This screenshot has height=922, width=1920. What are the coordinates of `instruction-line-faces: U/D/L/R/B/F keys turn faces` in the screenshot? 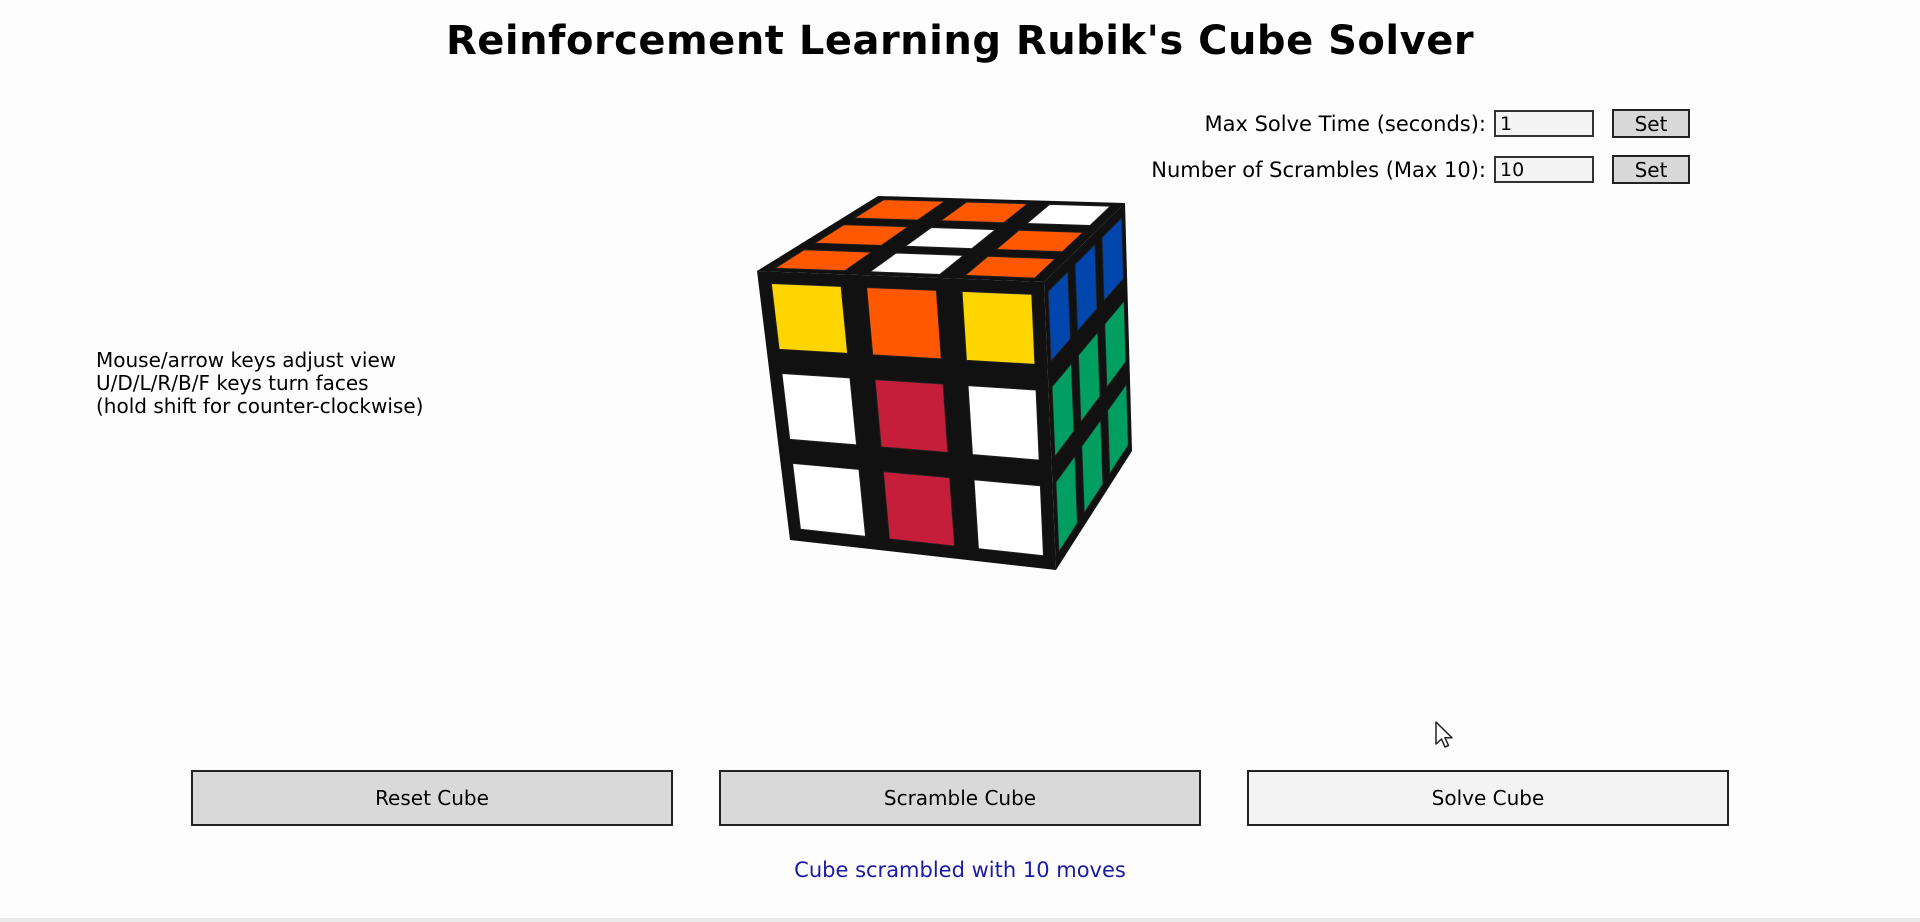 It's located at (232, 383).